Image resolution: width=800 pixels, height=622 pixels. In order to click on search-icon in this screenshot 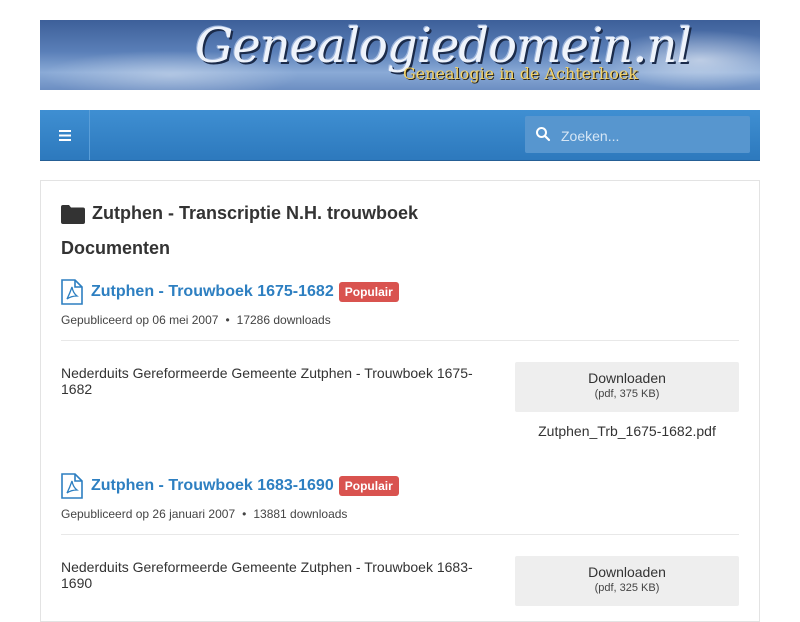, I will do `click(543, 134)`.